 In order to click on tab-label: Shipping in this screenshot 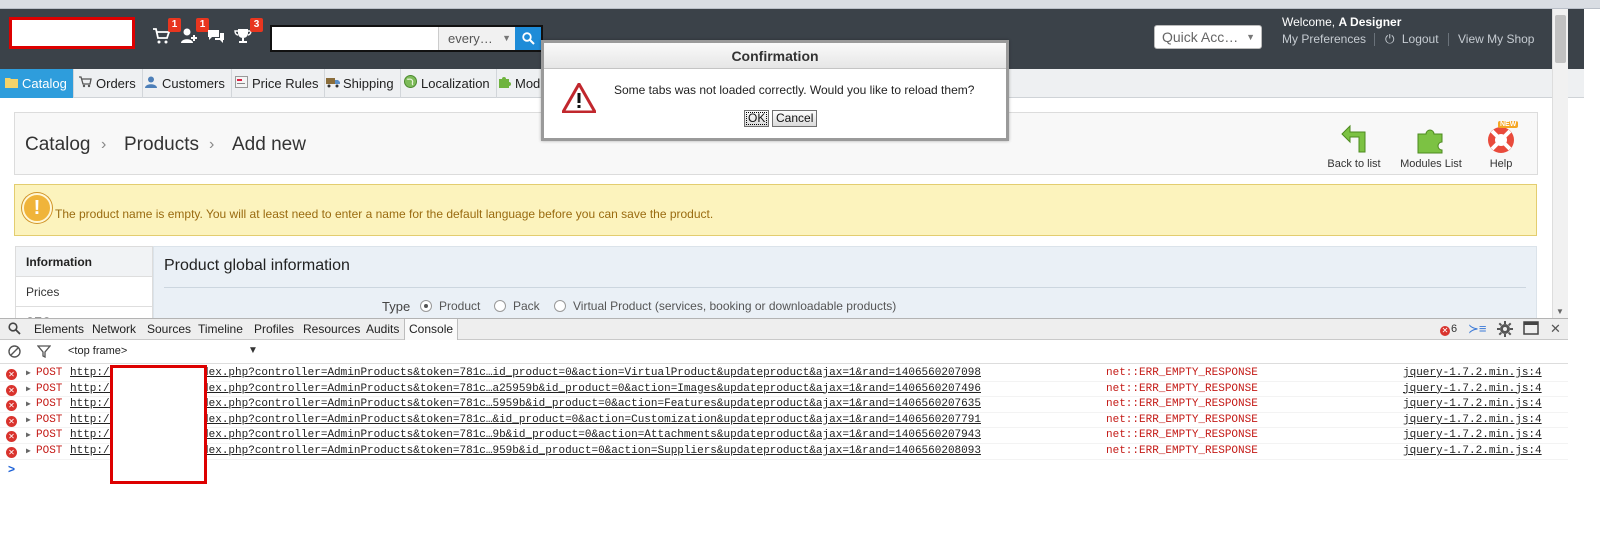, I will do `click(368, 83)`.